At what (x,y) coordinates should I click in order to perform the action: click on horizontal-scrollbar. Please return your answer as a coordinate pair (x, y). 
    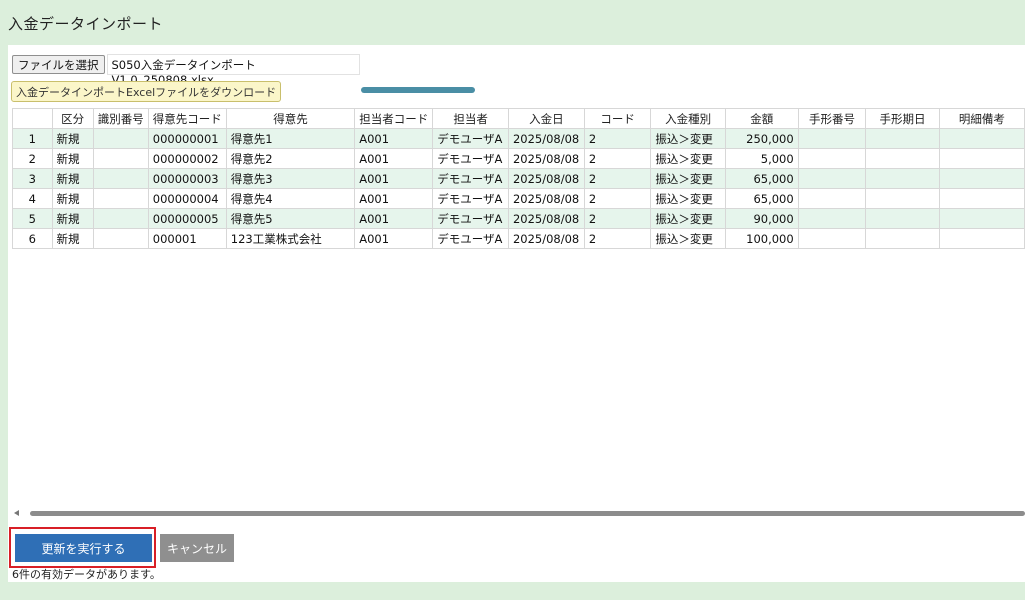
    Looking at the image, I should click on (519, 513).